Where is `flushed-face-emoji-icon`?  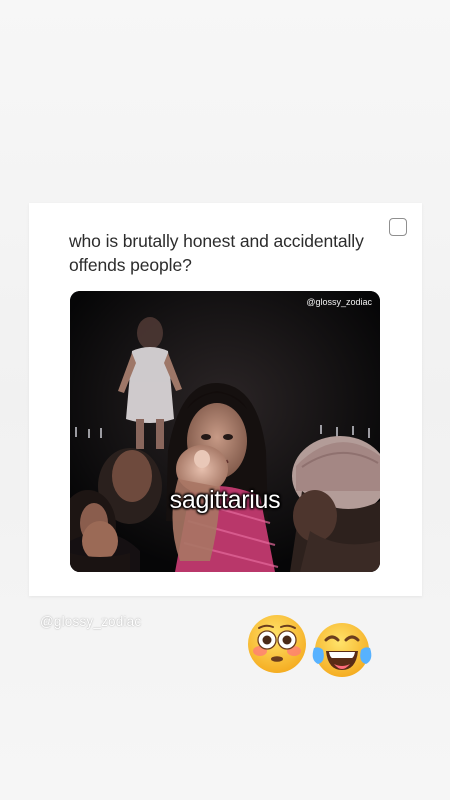
flushed-face-emoji-icon is located at coordinates (277, 644).